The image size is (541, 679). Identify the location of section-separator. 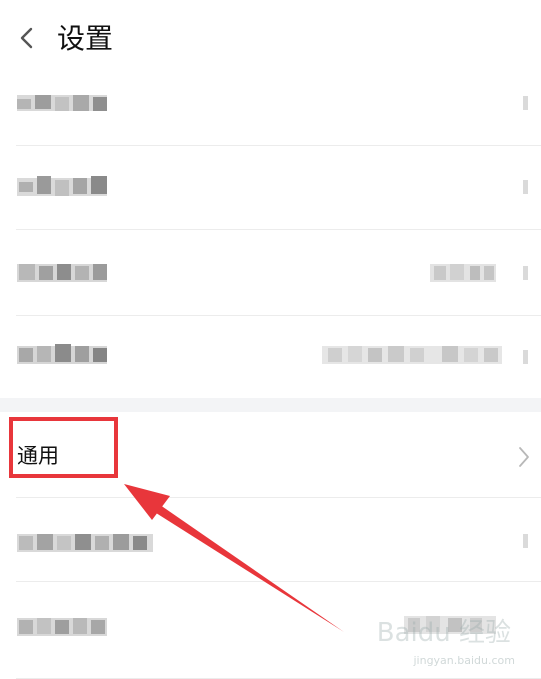
(270, 405).